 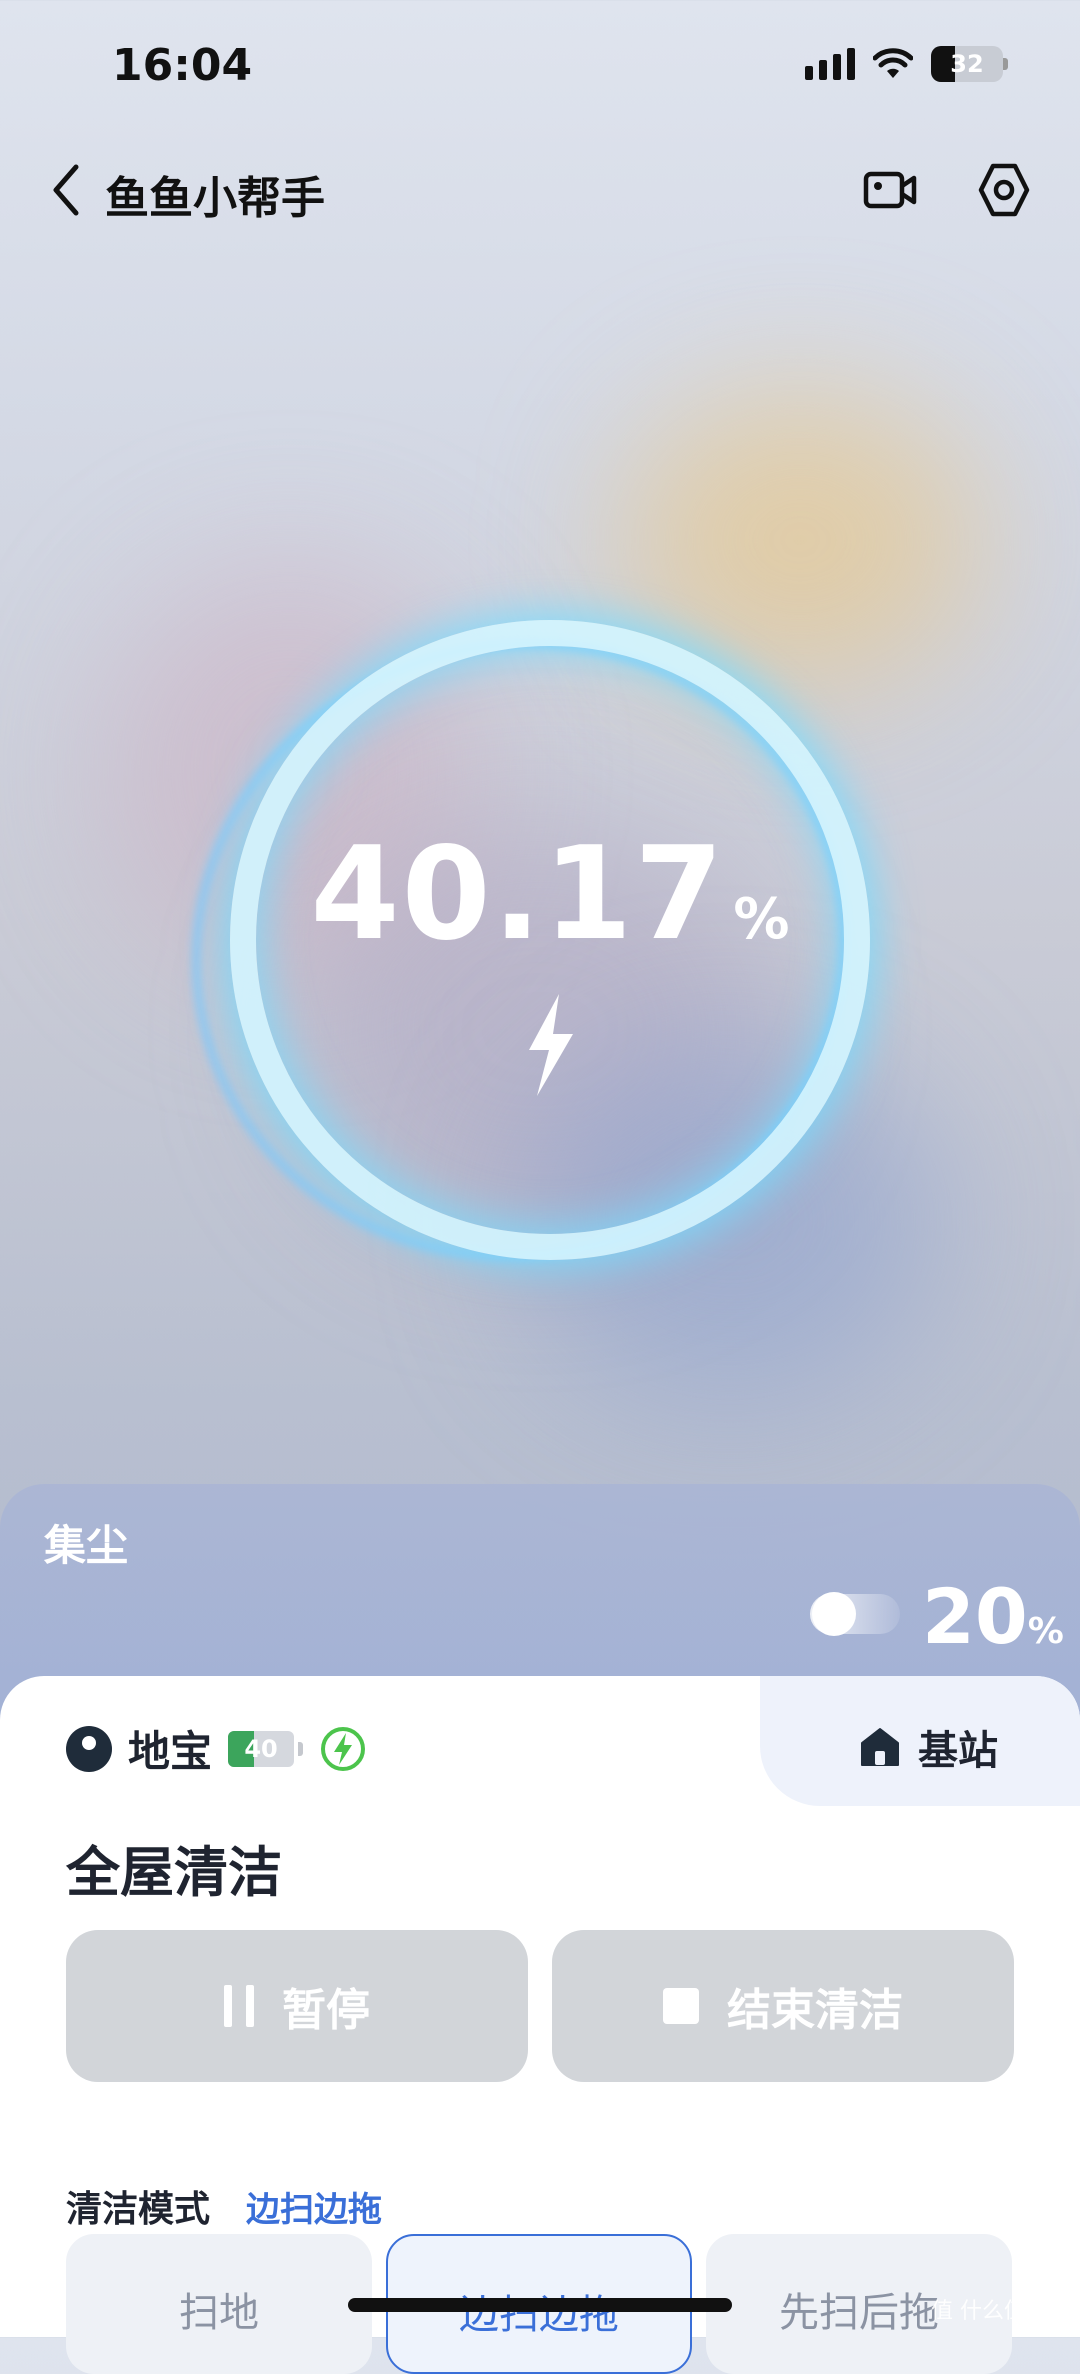 I want to click on chevron-left-icon, so click(x=66, y=190).